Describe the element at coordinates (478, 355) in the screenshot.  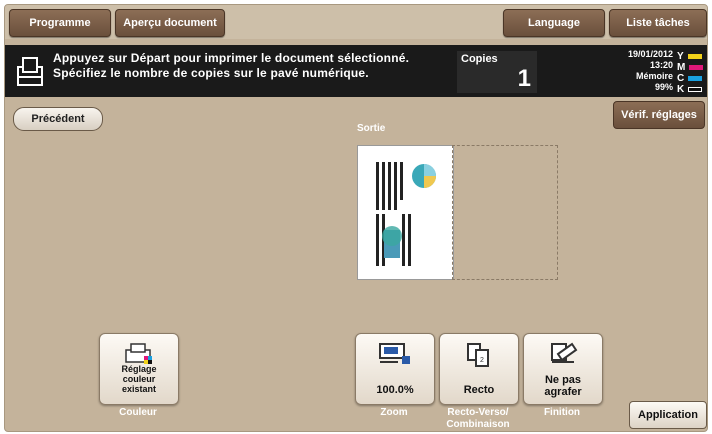
I see `duplex-icon: 2` at that location.